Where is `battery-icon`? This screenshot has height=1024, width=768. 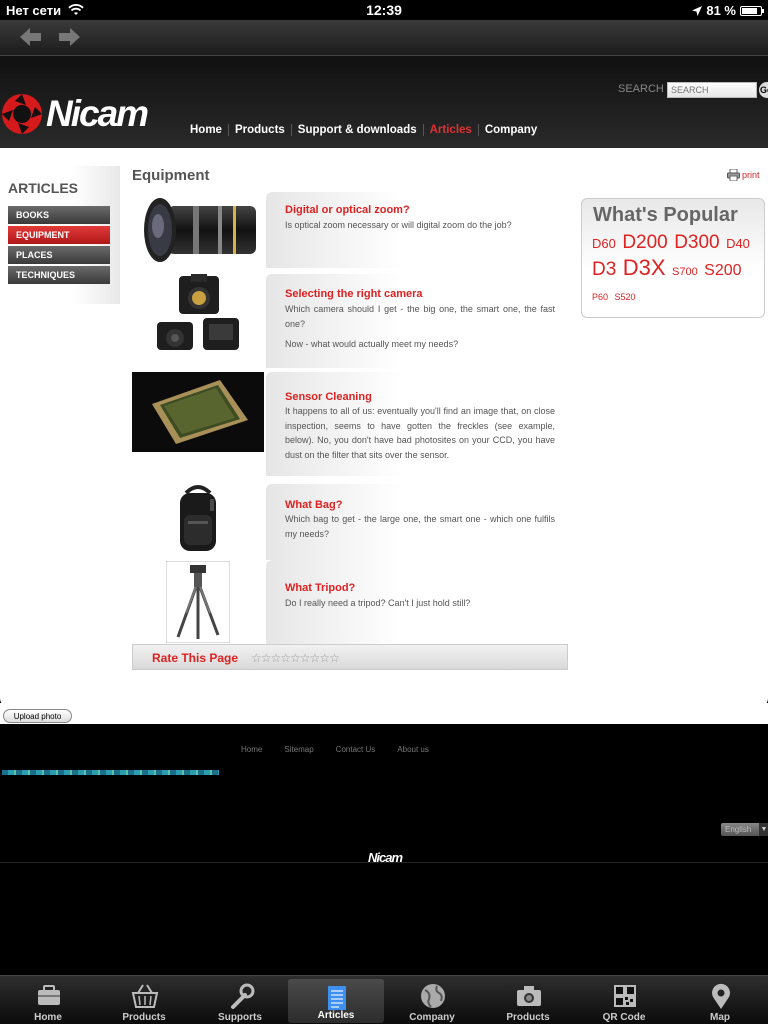
battery-icon is located at coordinates (752, 10).